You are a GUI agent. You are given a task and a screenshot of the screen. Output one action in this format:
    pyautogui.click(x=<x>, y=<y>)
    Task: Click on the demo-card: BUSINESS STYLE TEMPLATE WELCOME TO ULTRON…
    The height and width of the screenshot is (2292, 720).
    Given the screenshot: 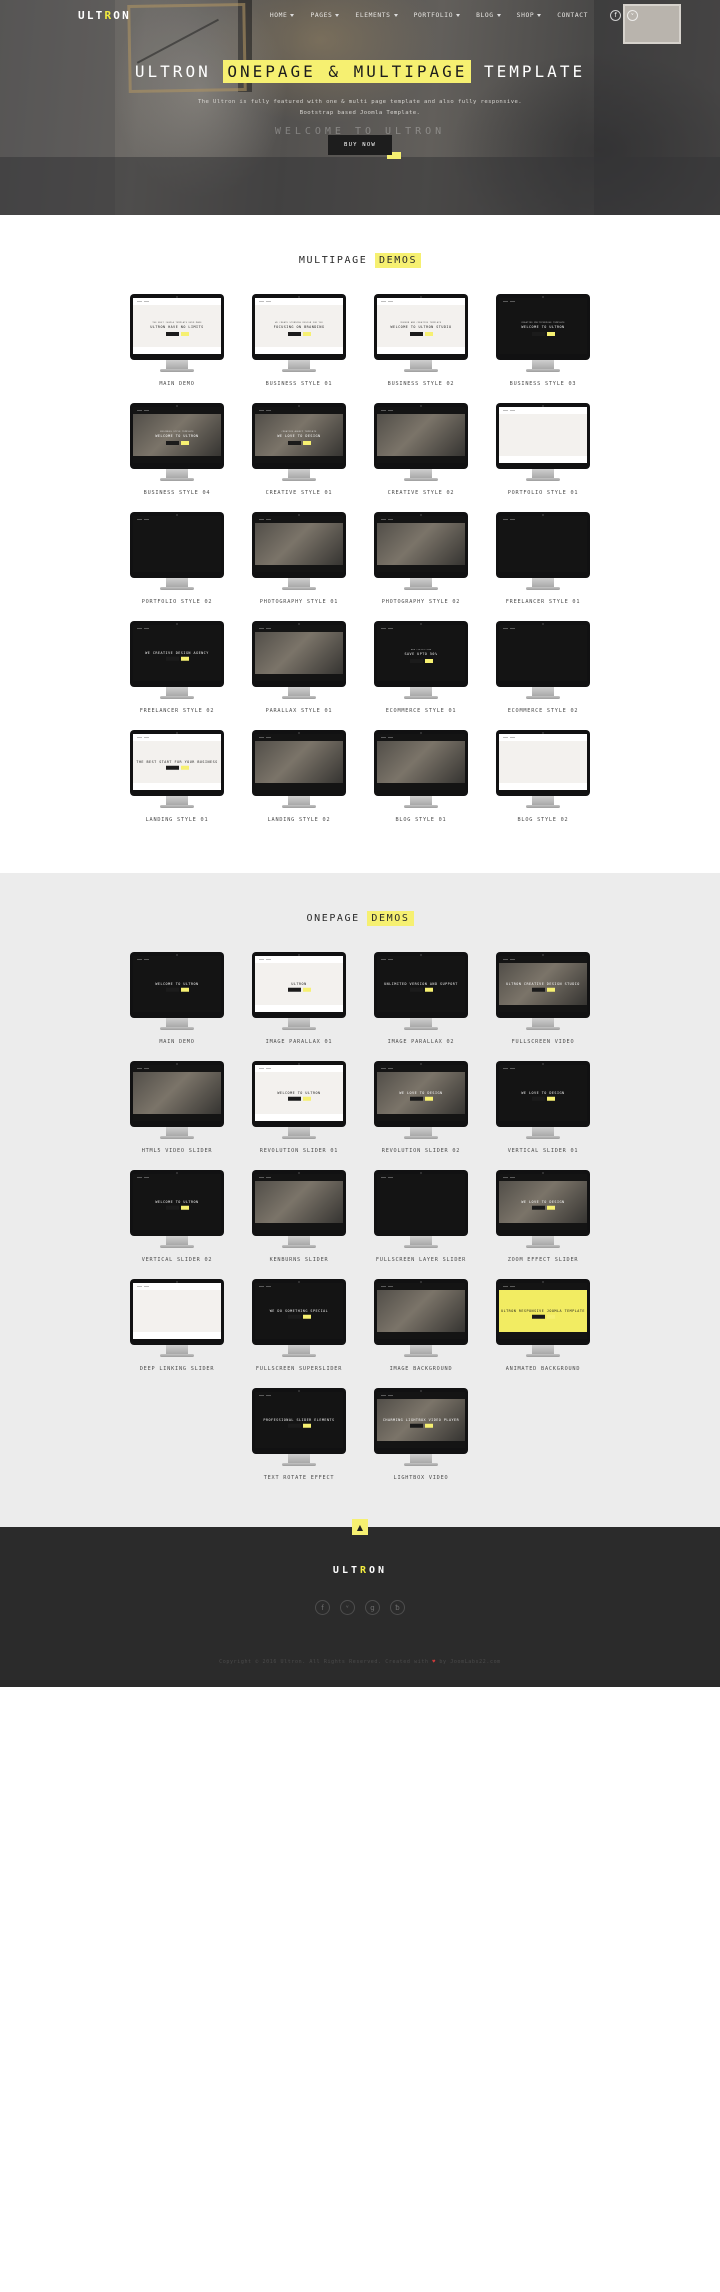 What is the action you would take?
    pyautogui.click(x=177, y=449)
    